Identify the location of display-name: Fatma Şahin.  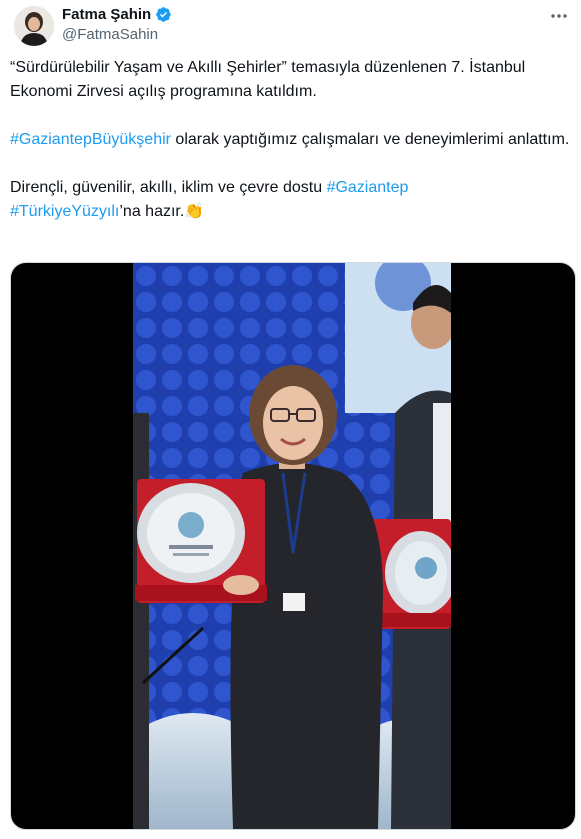
(106, 14).